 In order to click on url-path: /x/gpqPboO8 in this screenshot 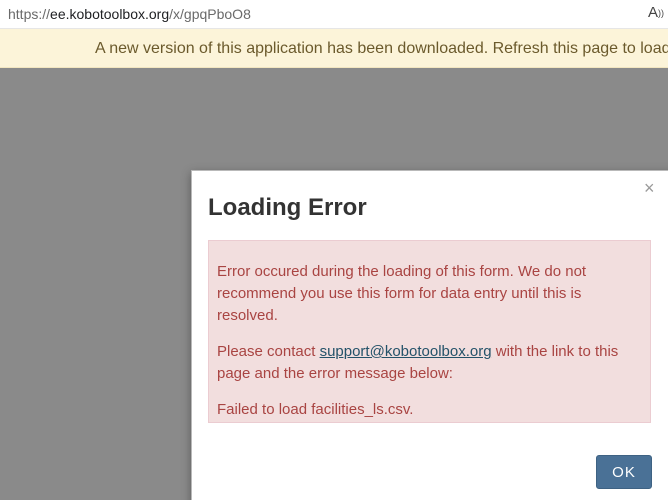, I will do `click(210, 14)`.